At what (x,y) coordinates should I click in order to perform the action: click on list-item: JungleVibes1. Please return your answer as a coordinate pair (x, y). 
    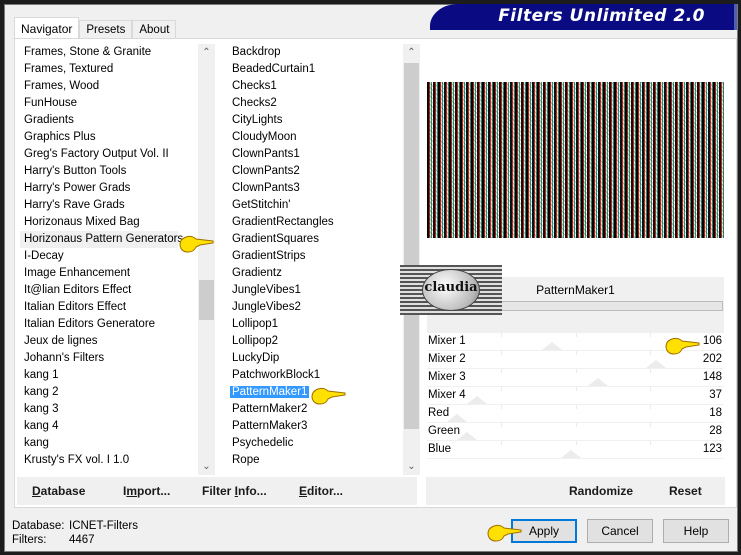
    Looking at the image, I should click on (315, 290).